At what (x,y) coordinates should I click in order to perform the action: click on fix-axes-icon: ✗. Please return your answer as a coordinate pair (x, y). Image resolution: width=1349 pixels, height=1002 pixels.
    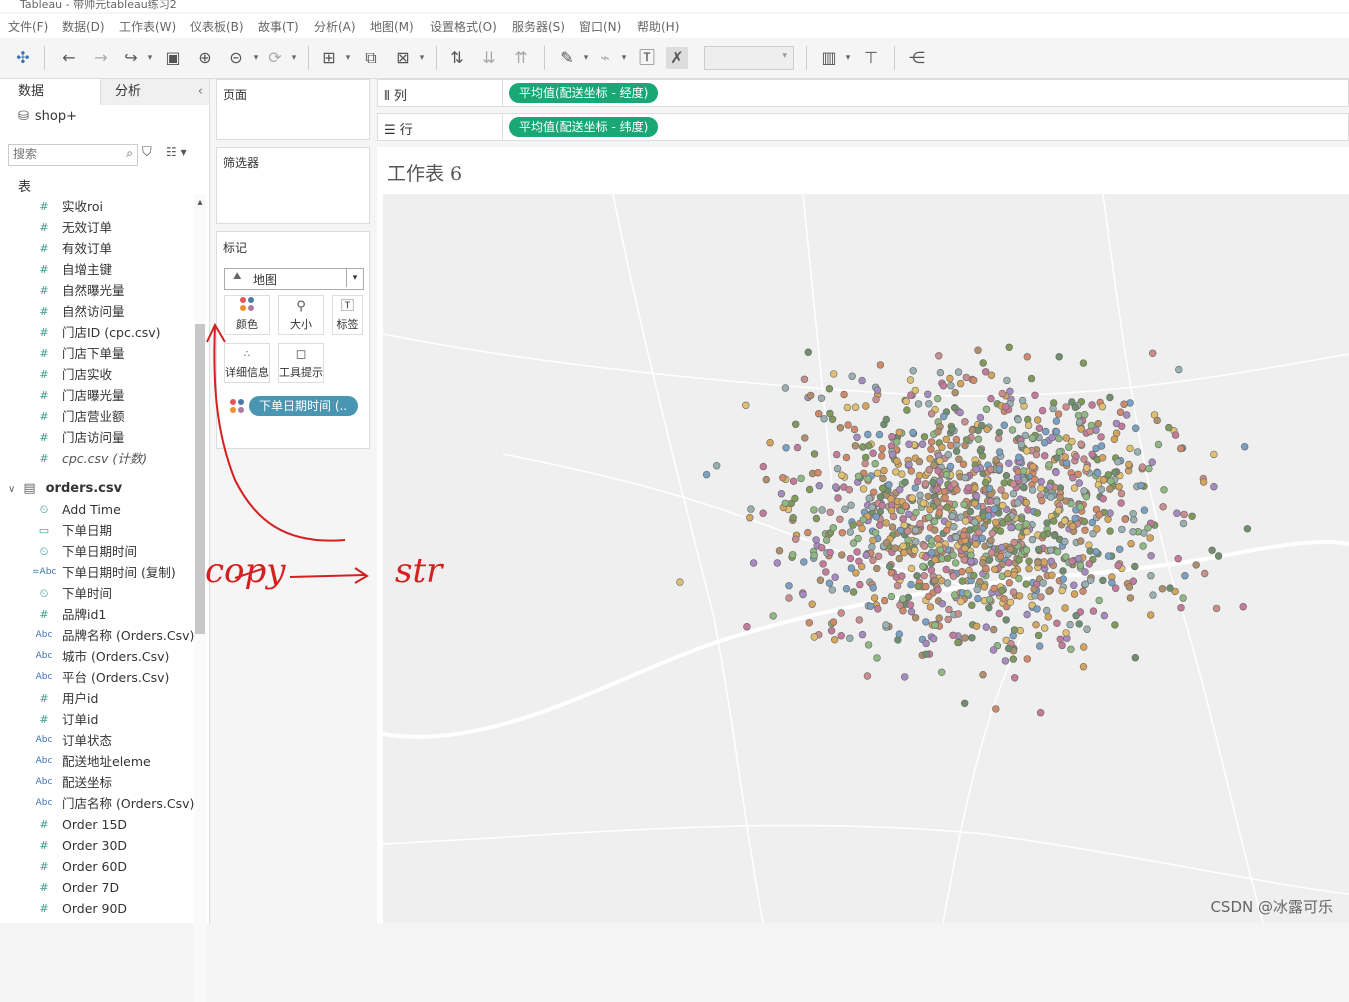
    Looking at the image, I should click on (677, 58).